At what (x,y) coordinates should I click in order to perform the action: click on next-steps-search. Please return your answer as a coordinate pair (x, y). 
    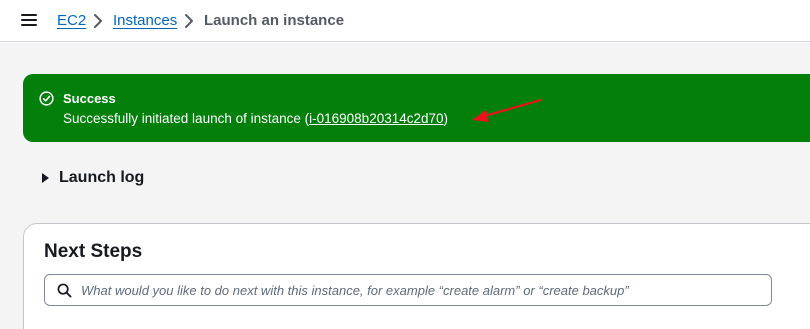
    Looking at the image, I should click on (408, 290).